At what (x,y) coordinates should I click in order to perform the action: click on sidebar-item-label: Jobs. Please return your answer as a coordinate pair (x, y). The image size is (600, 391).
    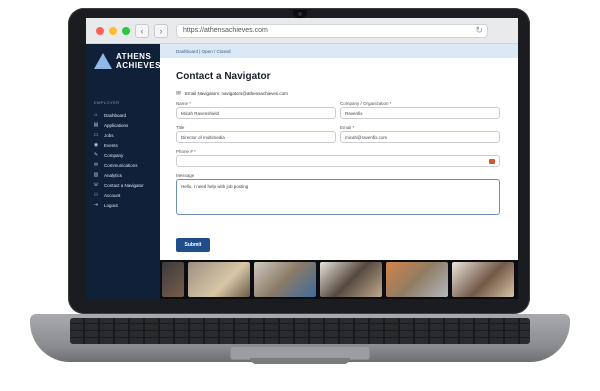
    Looking at the image, I should click on (109, 135).